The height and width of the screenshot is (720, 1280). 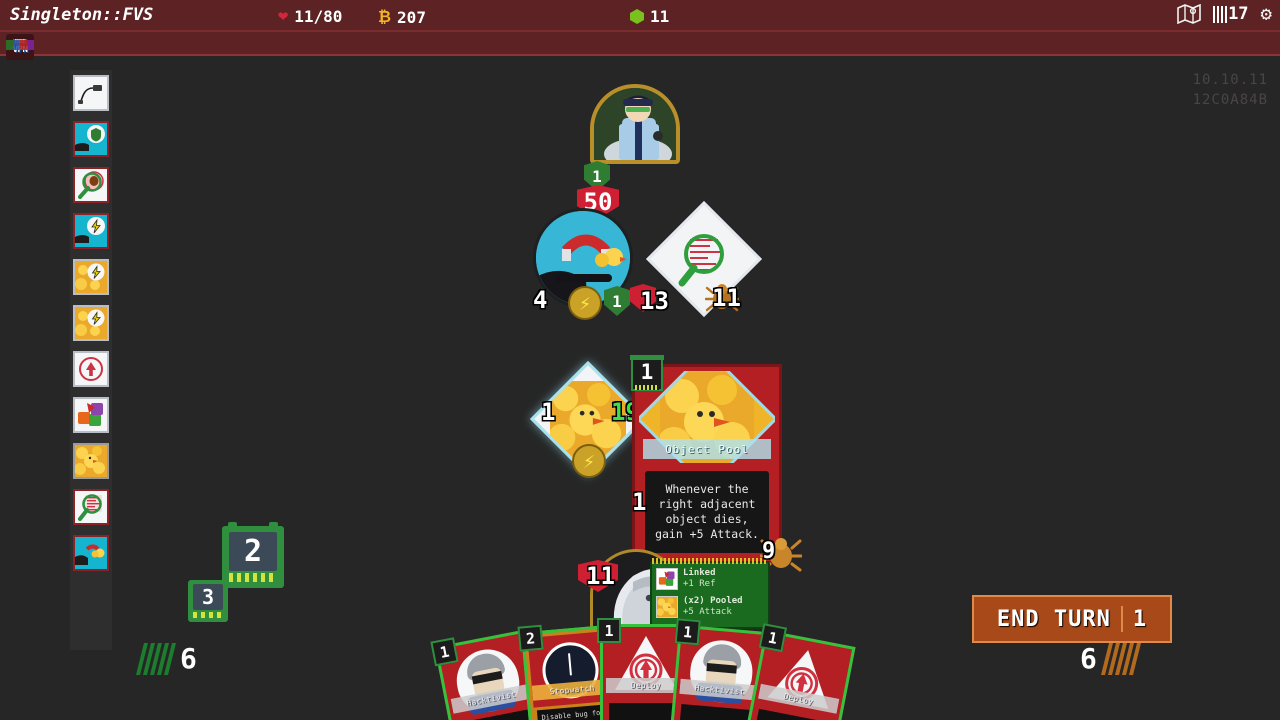 I want to click on top-status-bar: Singleton::FVS ❤ 11/80 ₿ 207 11 17 ⚙, so click(x=640, y=16).